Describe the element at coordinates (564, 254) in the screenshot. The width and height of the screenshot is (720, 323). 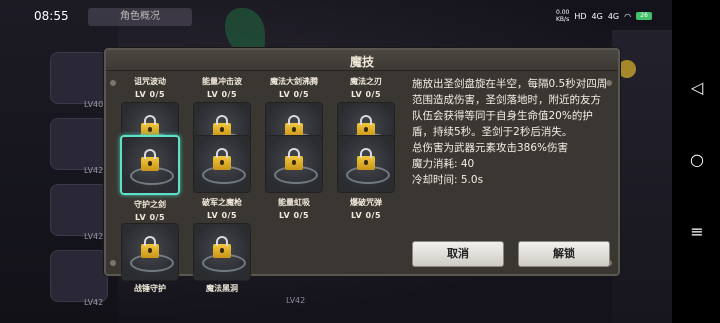
I see `unlock-button: 解锁` at that location.